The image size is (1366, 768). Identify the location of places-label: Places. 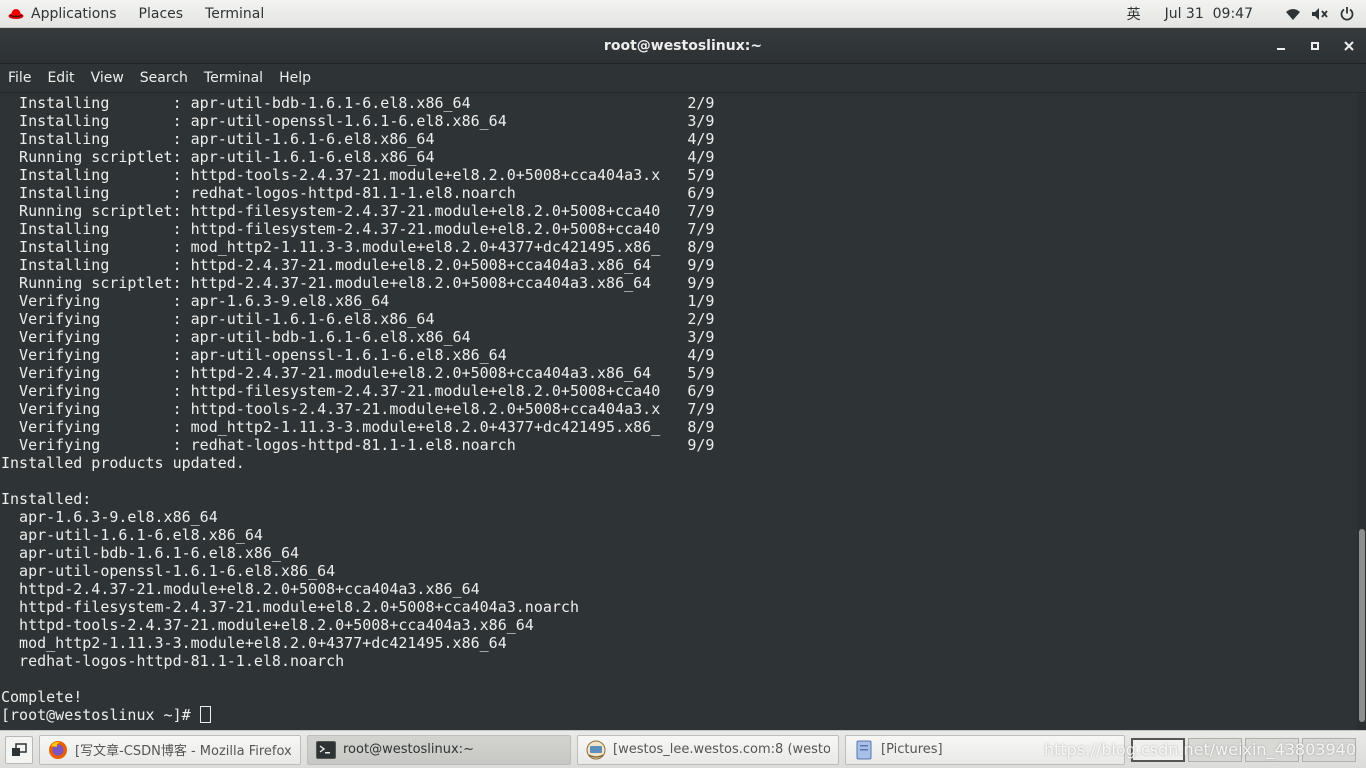
(161, 13).